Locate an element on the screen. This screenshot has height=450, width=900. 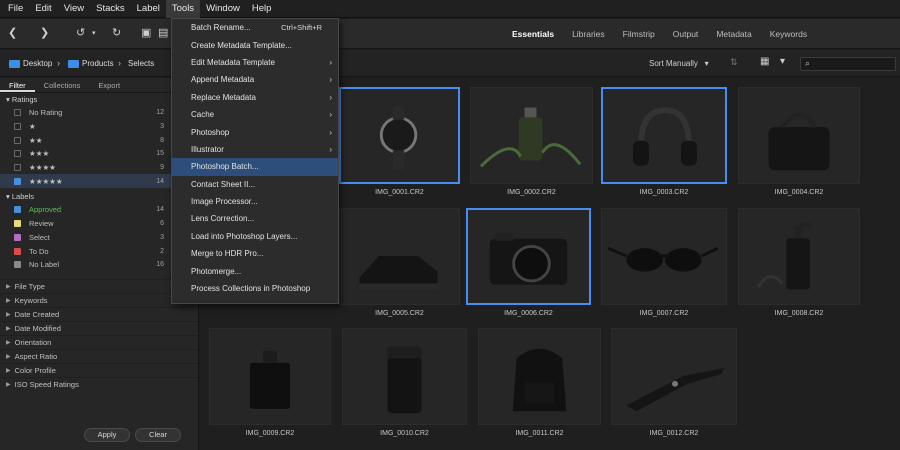
breadcrumb-products: Products is located at coordinates (91, 63).